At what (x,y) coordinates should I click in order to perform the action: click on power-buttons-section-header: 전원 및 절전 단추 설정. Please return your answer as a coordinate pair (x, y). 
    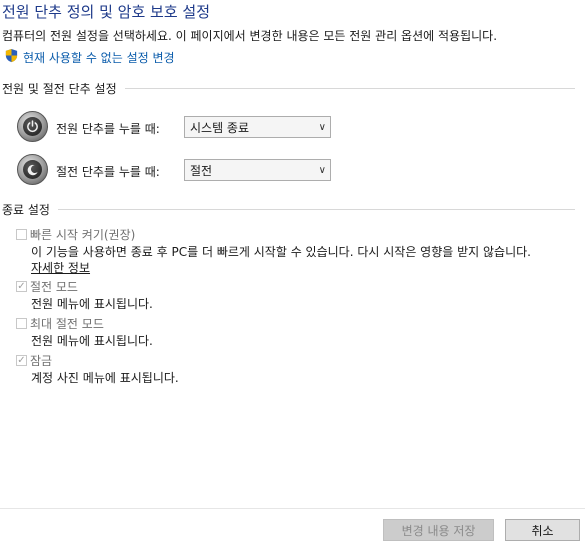
    Looking at the image, I should click on (288, 88).